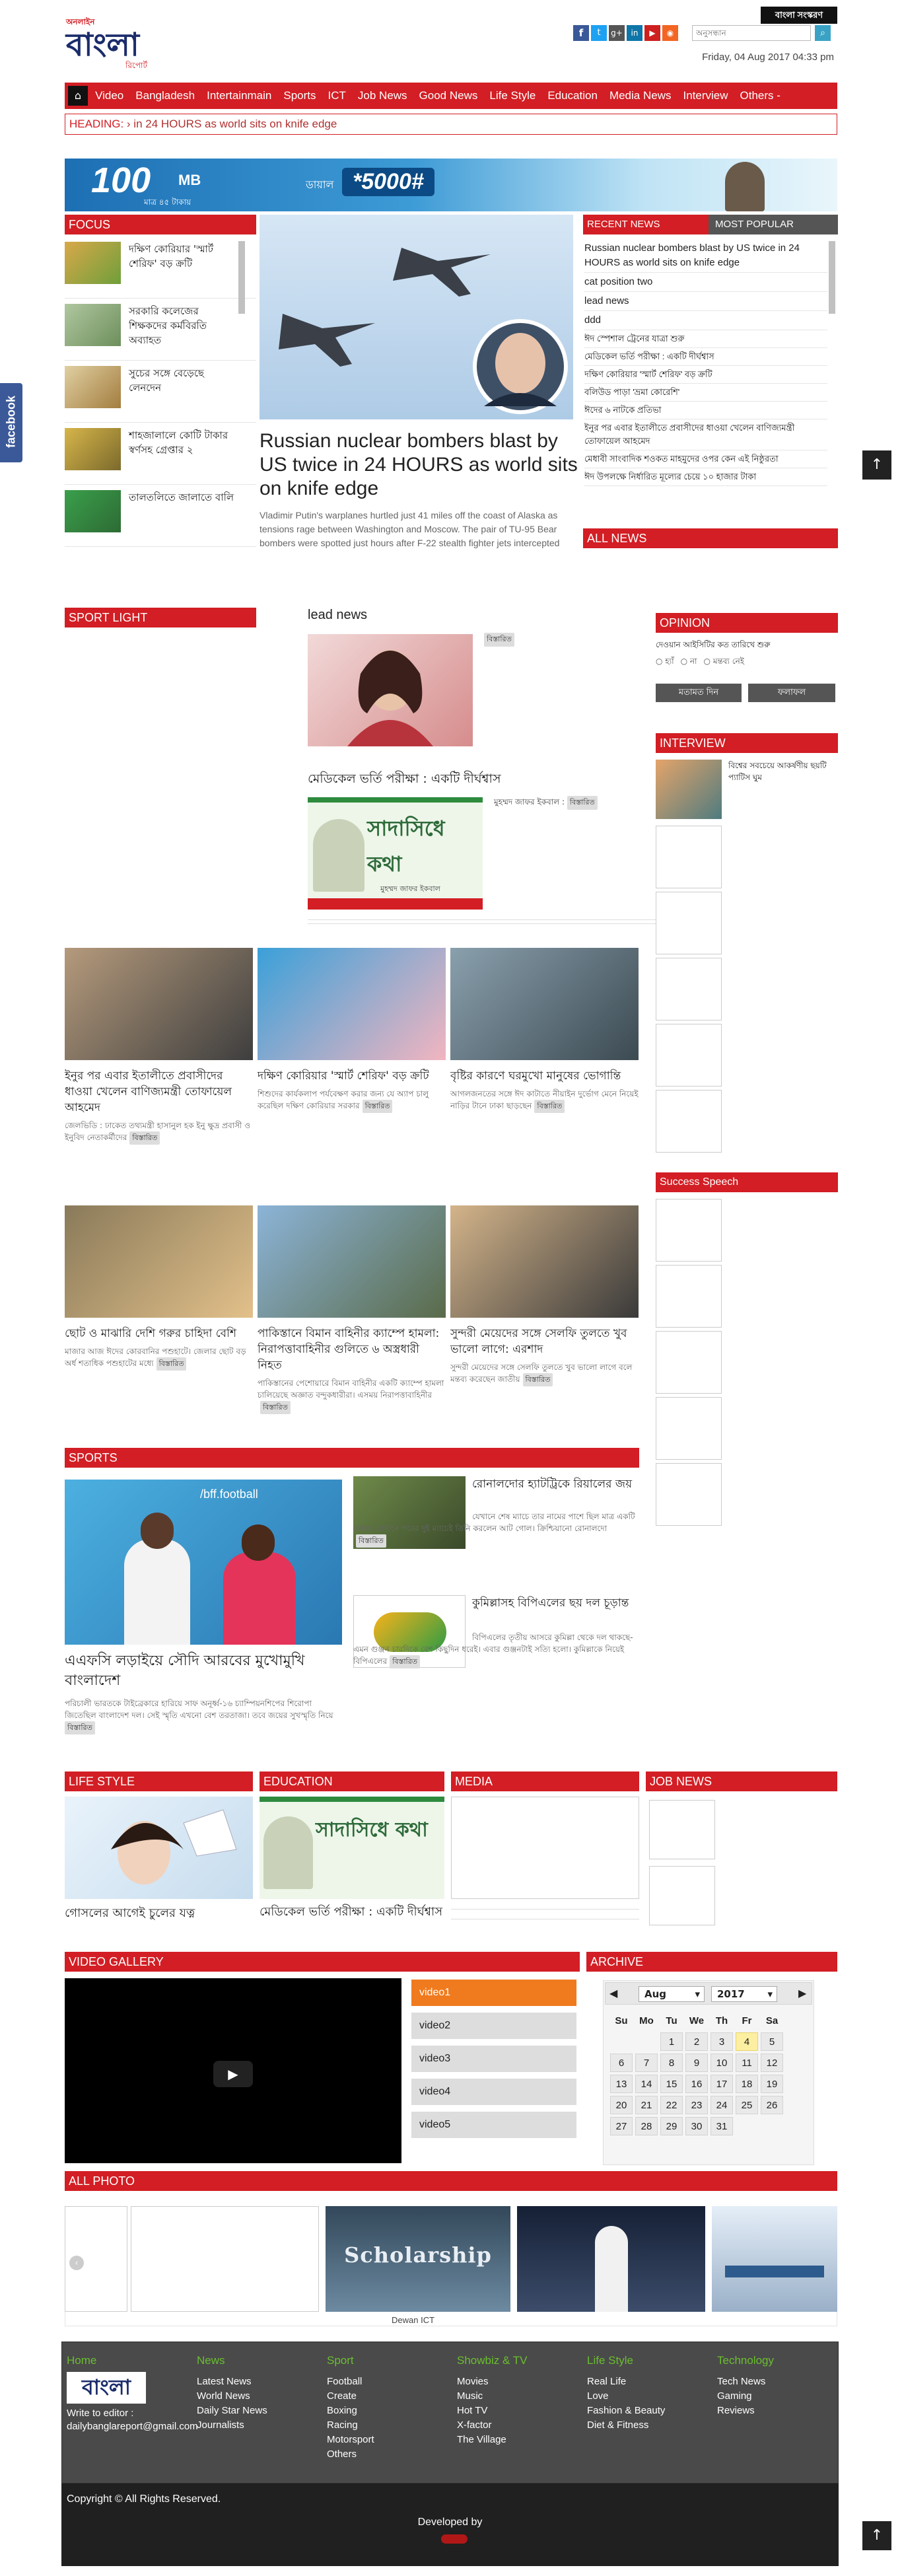 This screenshot has width=902, height=2576. Describe the element at coordinates (646, 2063) in the screenshot. I see `calendar-day: 7` at that location.